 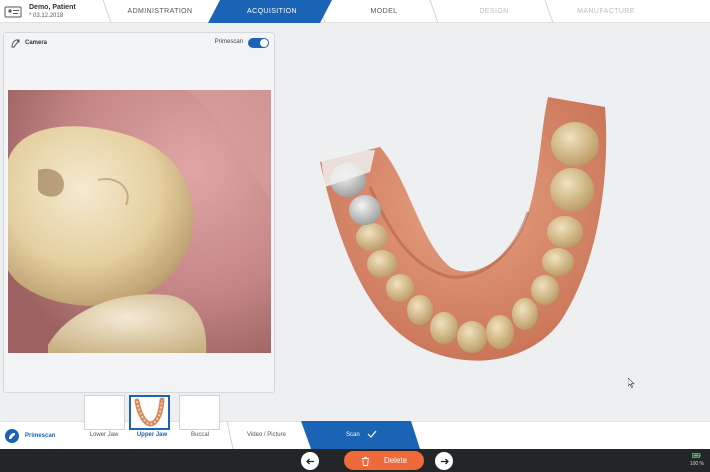 What do you see at coordinates (152, 435) in the screenshot?
I see `upper-jaw-label: Upper Jaw` at bounding box center [152, 435].